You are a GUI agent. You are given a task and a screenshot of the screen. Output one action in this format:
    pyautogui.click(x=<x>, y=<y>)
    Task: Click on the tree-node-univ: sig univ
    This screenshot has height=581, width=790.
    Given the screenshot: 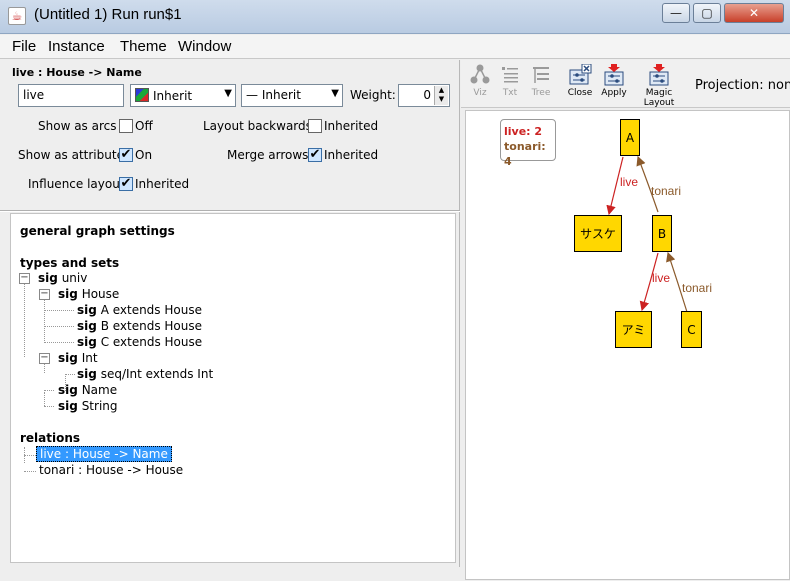 What is the action you would take?
    pyautogui.click(x=62, y=278)
    